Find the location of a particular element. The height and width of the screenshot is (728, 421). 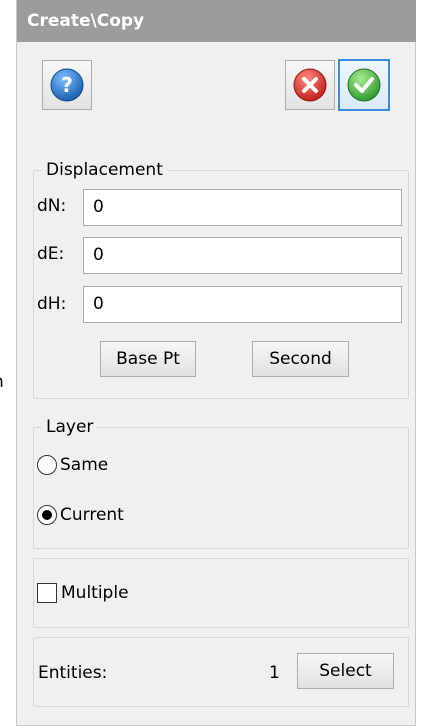

multiple-option: Multiple is located at coordinates (83, 593).